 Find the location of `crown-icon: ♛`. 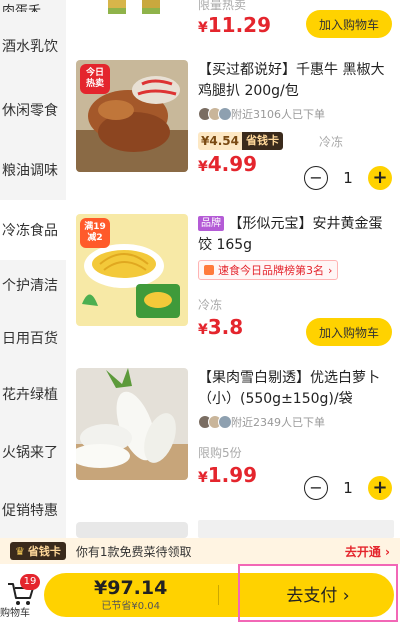

crown-icon: ♛ is located at coordinates (20, 551).